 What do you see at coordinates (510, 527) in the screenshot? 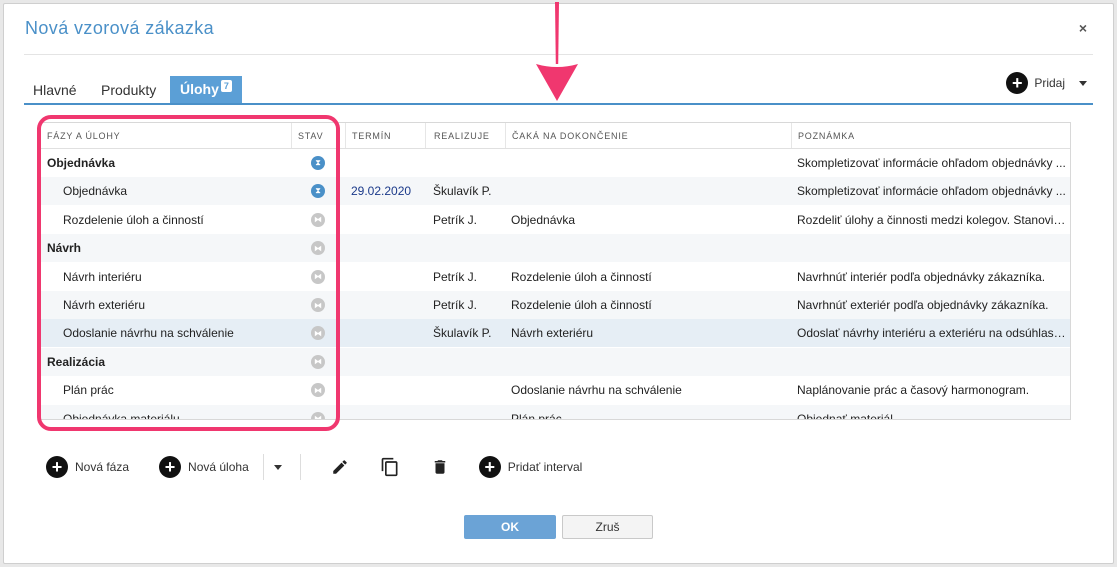
I see `ok-button: OK` at bounding box center [510, 527].